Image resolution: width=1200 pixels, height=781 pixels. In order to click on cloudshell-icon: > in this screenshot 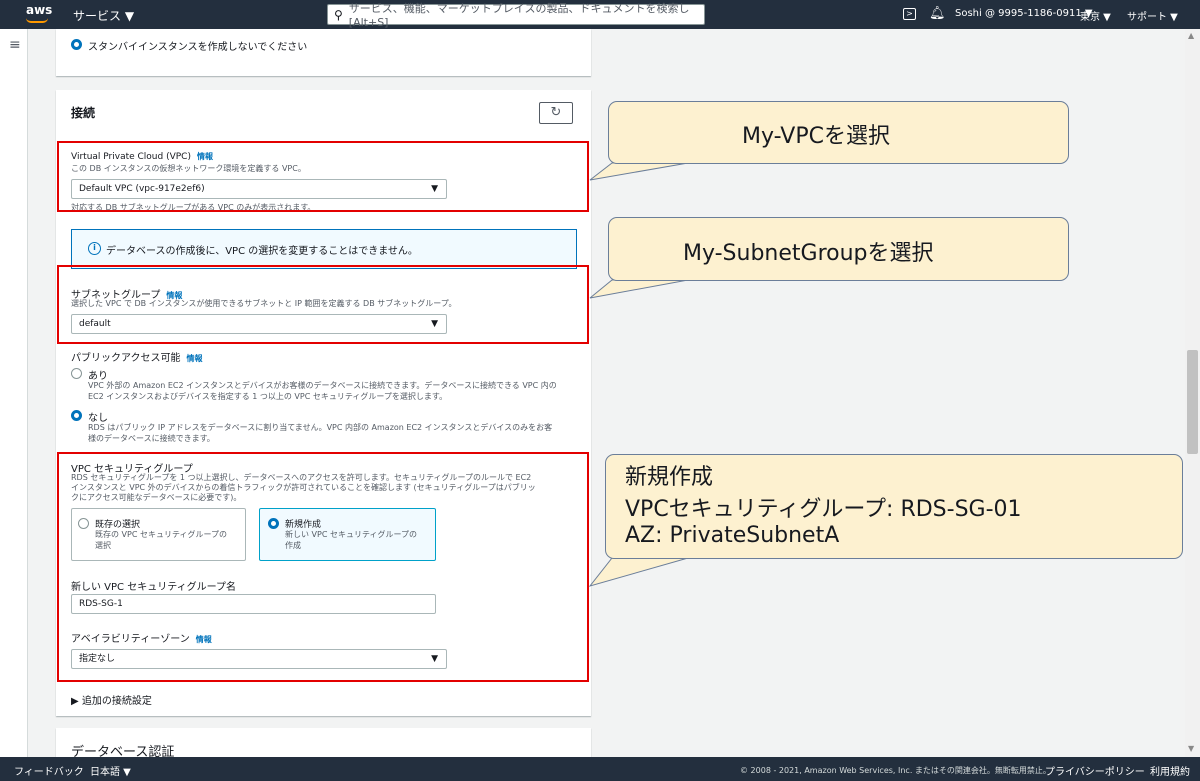, I will do `click(909, 14)`.